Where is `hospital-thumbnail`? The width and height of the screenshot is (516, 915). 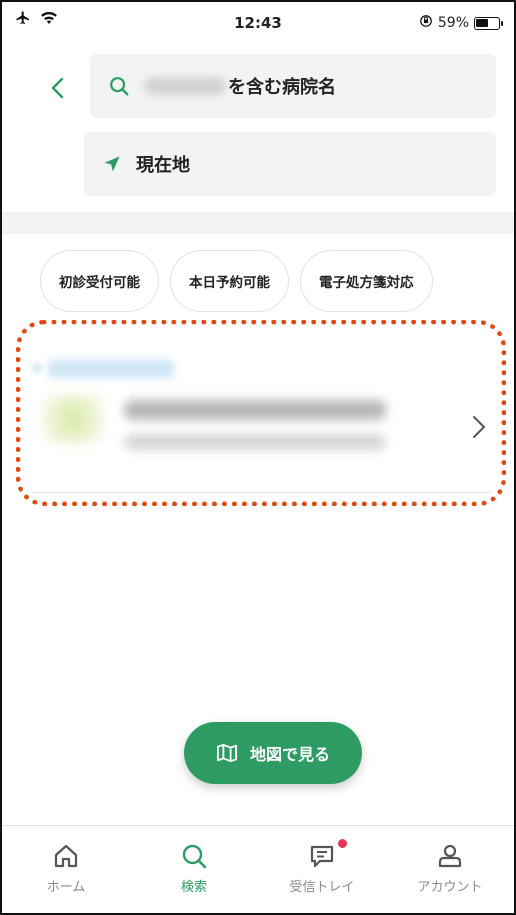 hospital-thumbnail is located at coordinates (73, 419).